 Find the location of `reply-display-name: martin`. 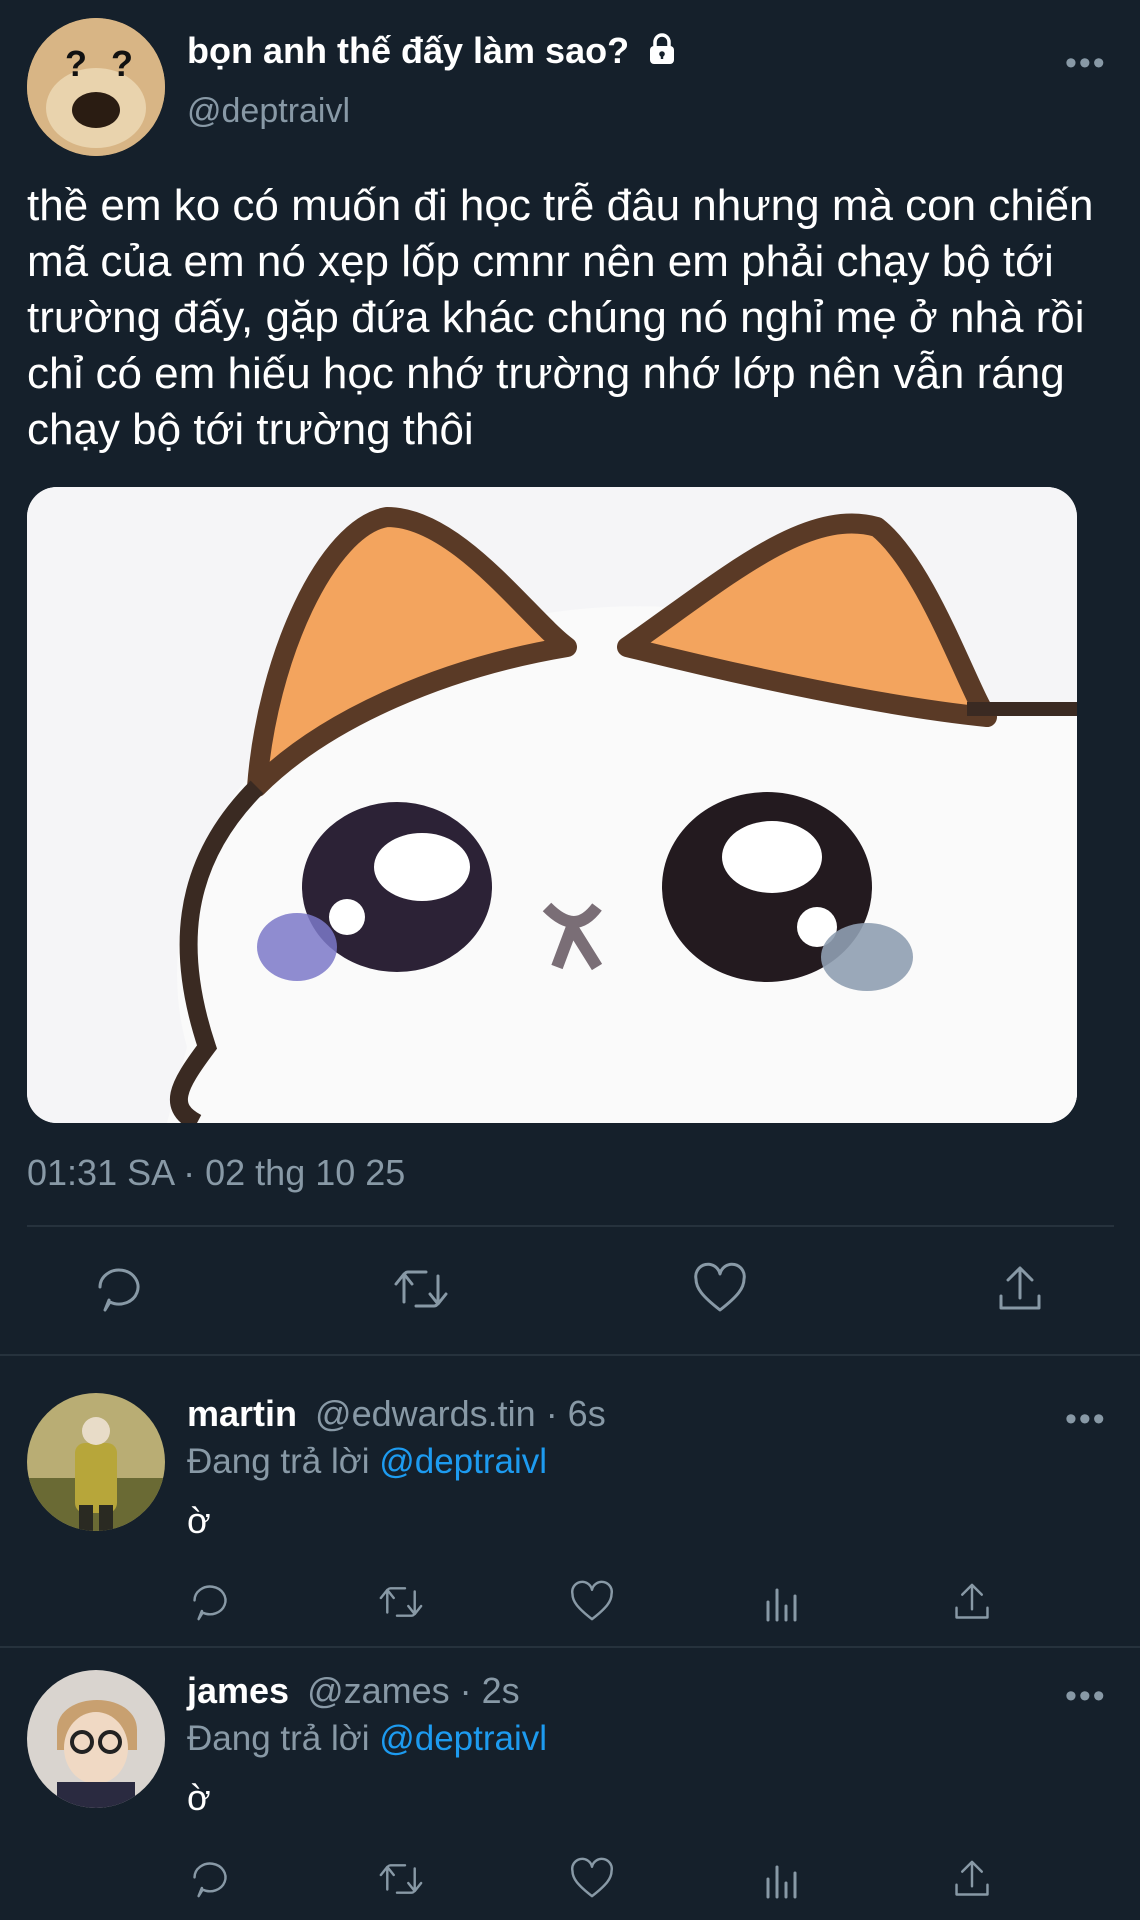

reply-display-name: martin is located at coordinates (242, 1413).